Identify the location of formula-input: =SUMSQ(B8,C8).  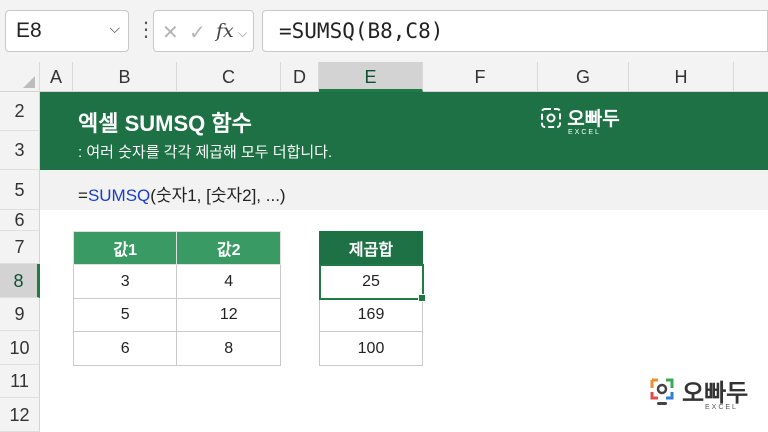
(515, 31).